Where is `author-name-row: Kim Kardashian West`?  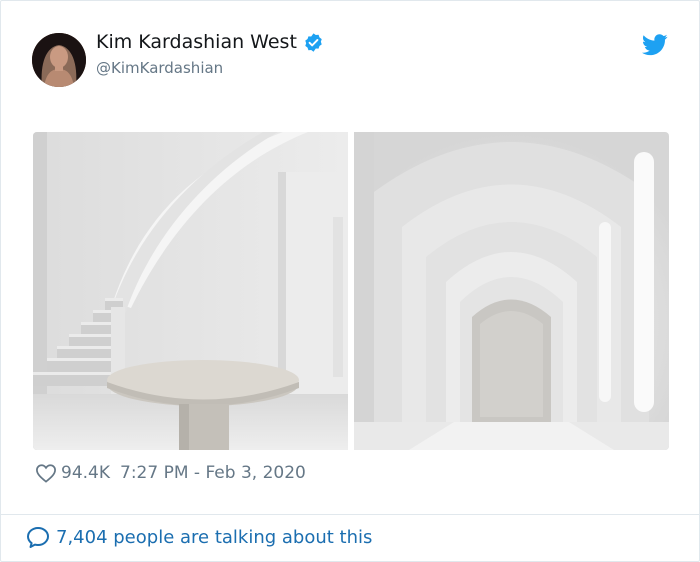
author-name-row: Kim Kardashian West is located at coordinates (210, 42).